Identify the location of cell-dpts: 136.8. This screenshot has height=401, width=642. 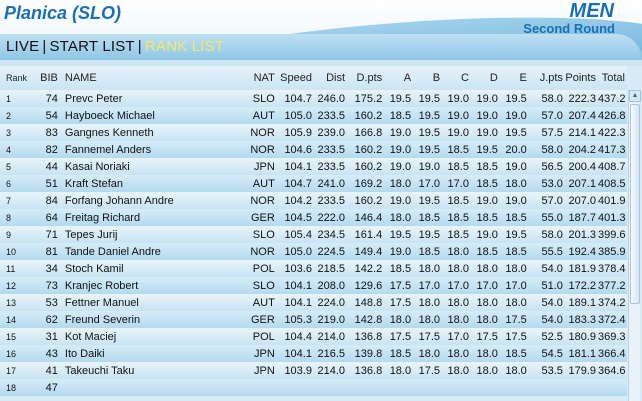
(366, 370).